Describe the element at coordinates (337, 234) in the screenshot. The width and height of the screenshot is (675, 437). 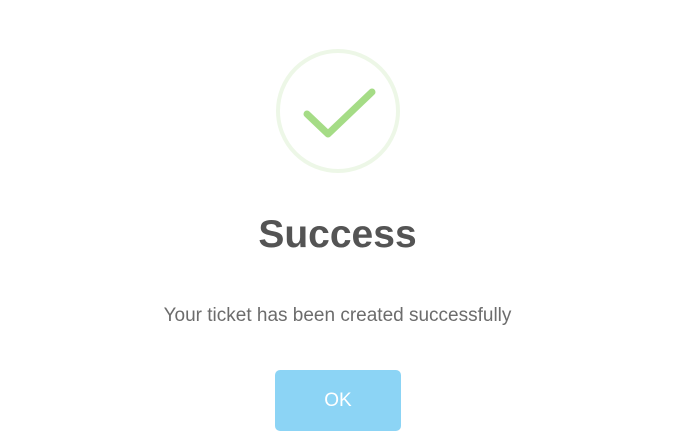
I see `dialog-title: Success` at that location.